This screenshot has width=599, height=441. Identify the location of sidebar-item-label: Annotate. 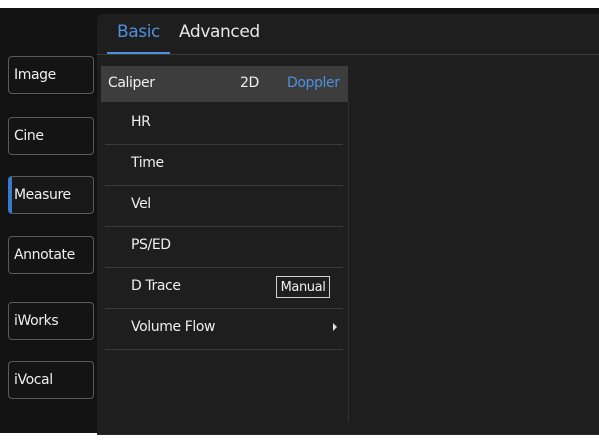
(44, 255).